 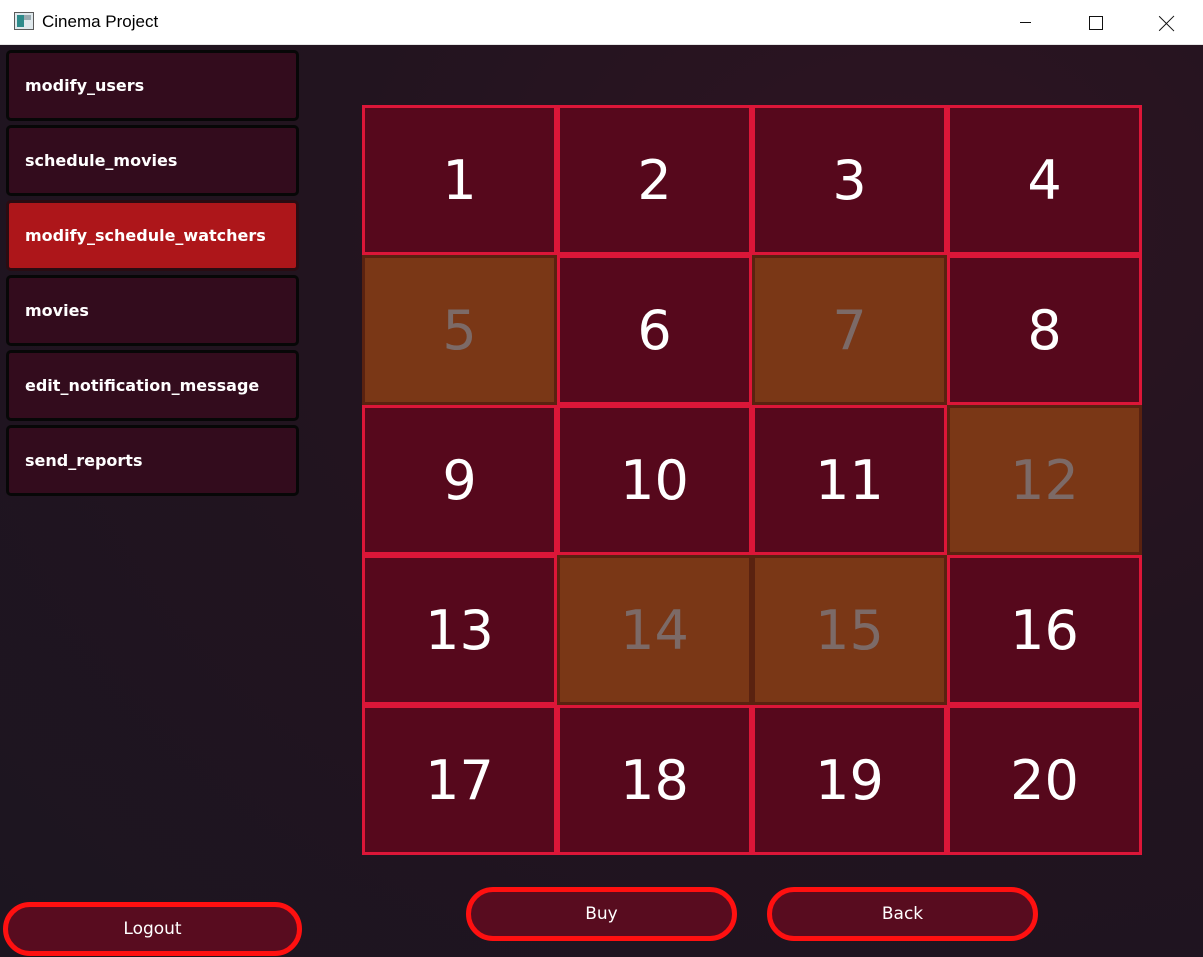 I want to click on seat-7: 7, so click(x=849, y=330).